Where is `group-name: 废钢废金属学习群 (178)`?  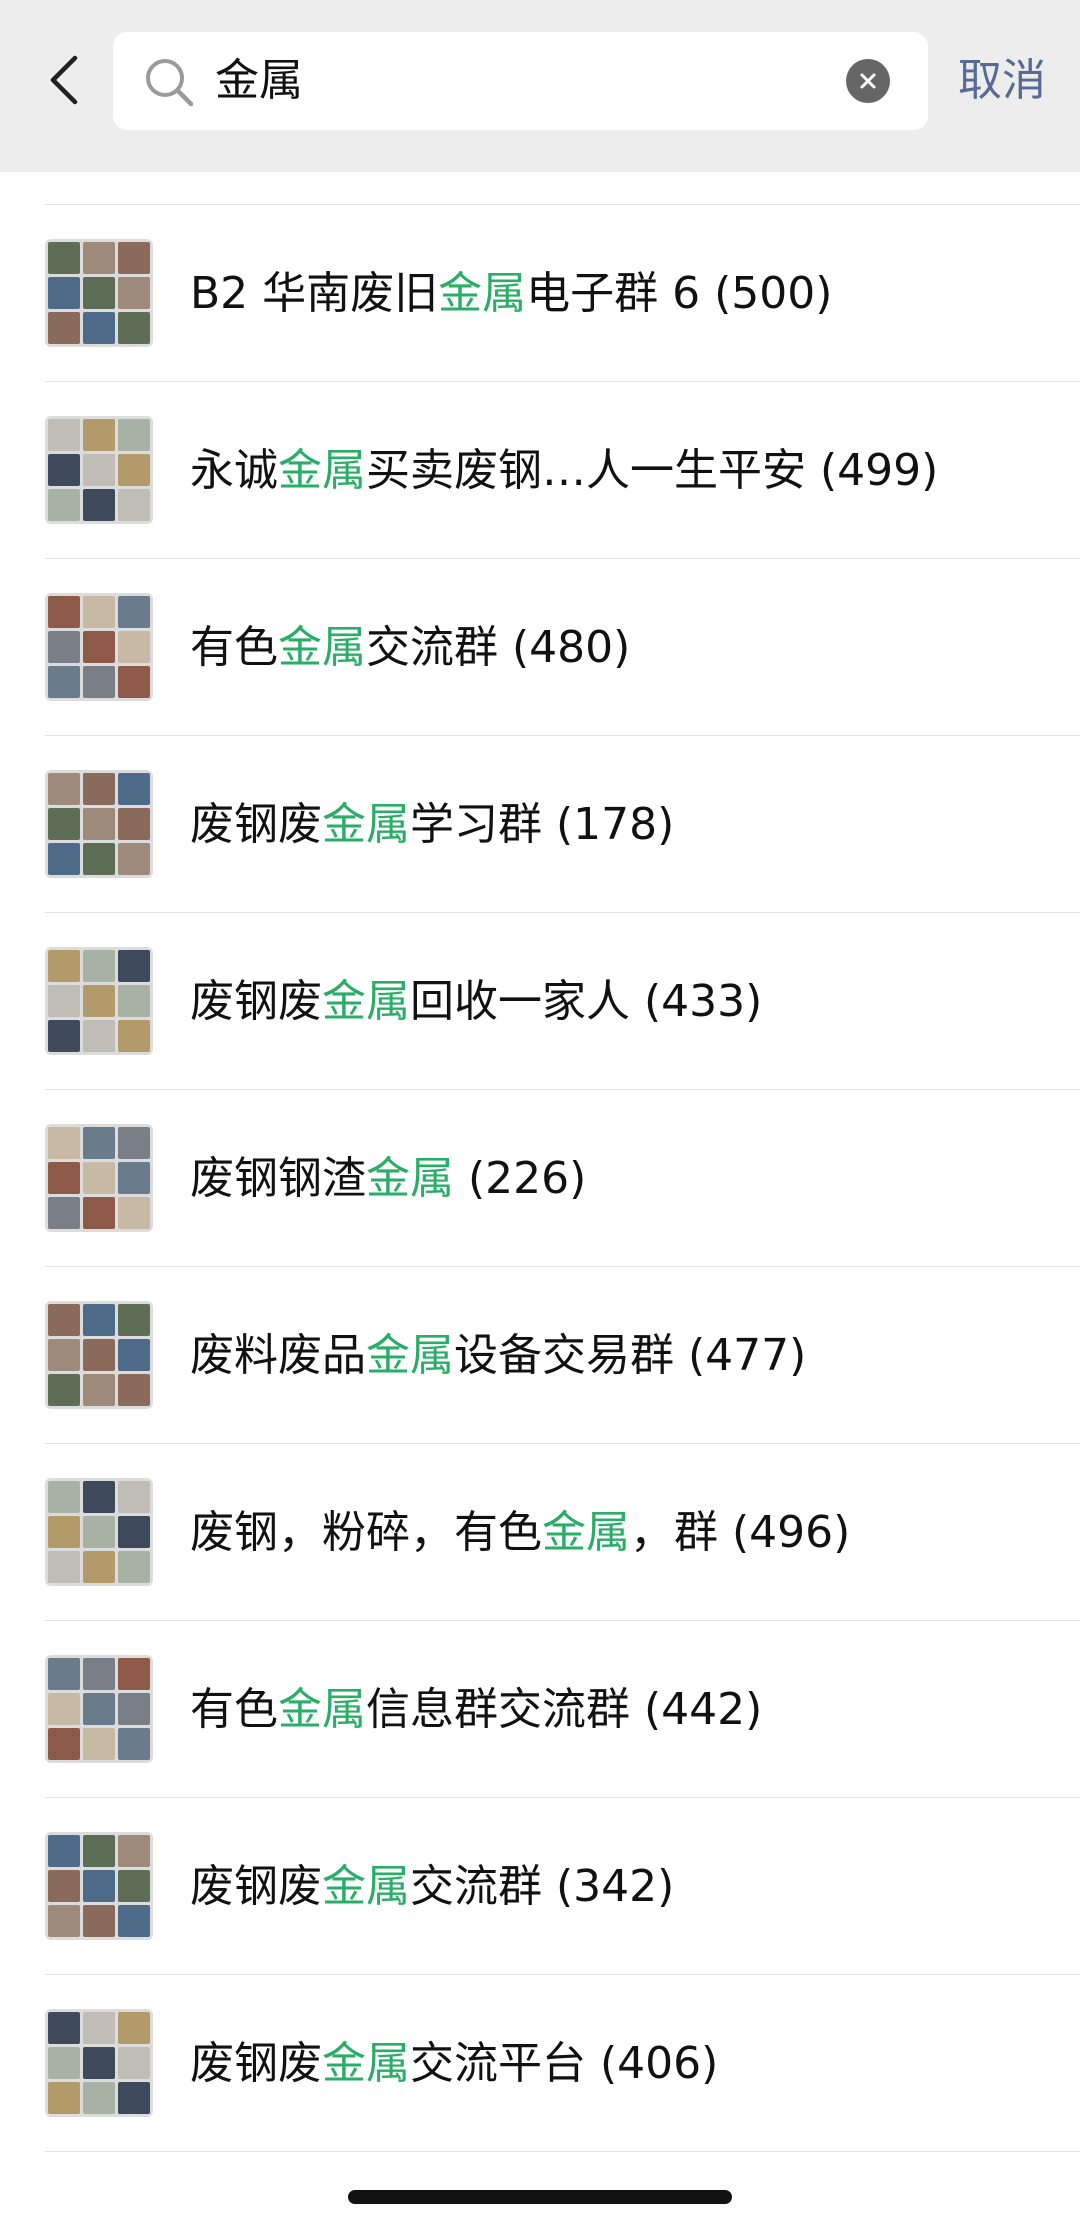 group-name: 废钢废金属学习群 (178) is located at coordinates (432, 824).